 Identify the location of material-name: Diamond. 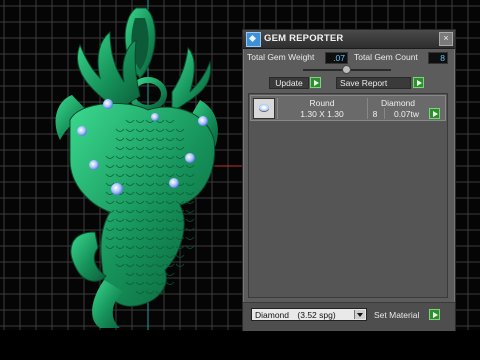
(272, 315).